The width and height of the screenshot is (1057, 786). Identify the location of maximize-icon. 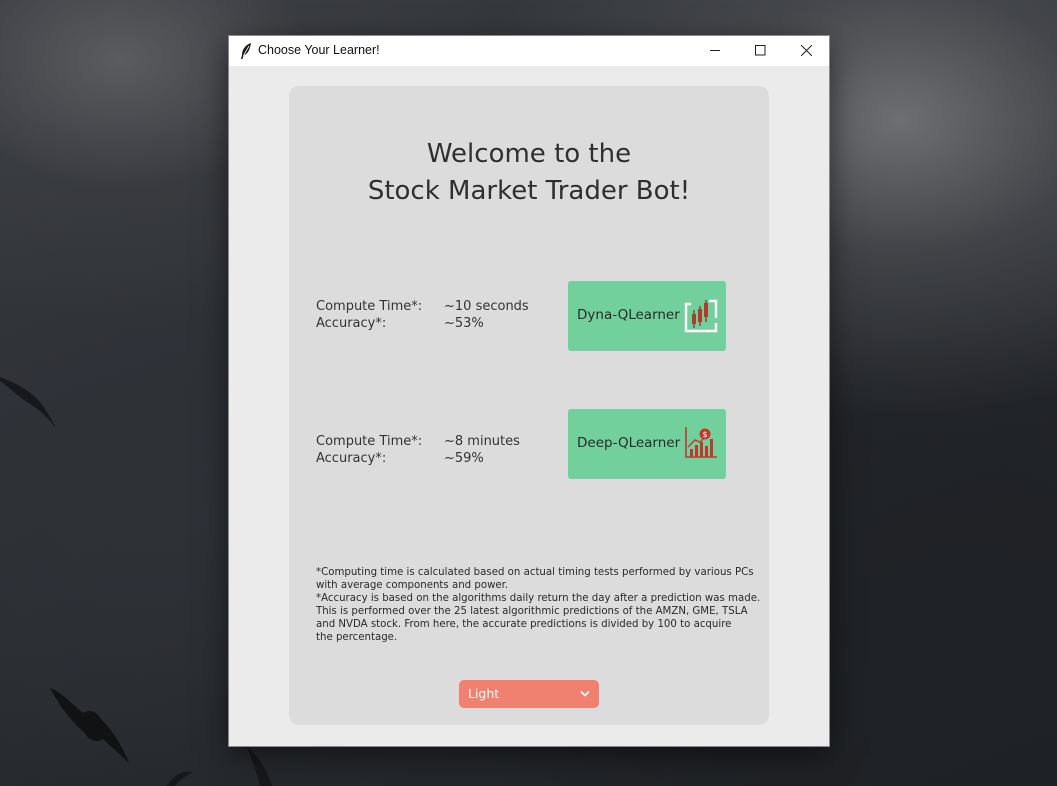
(760, 50).